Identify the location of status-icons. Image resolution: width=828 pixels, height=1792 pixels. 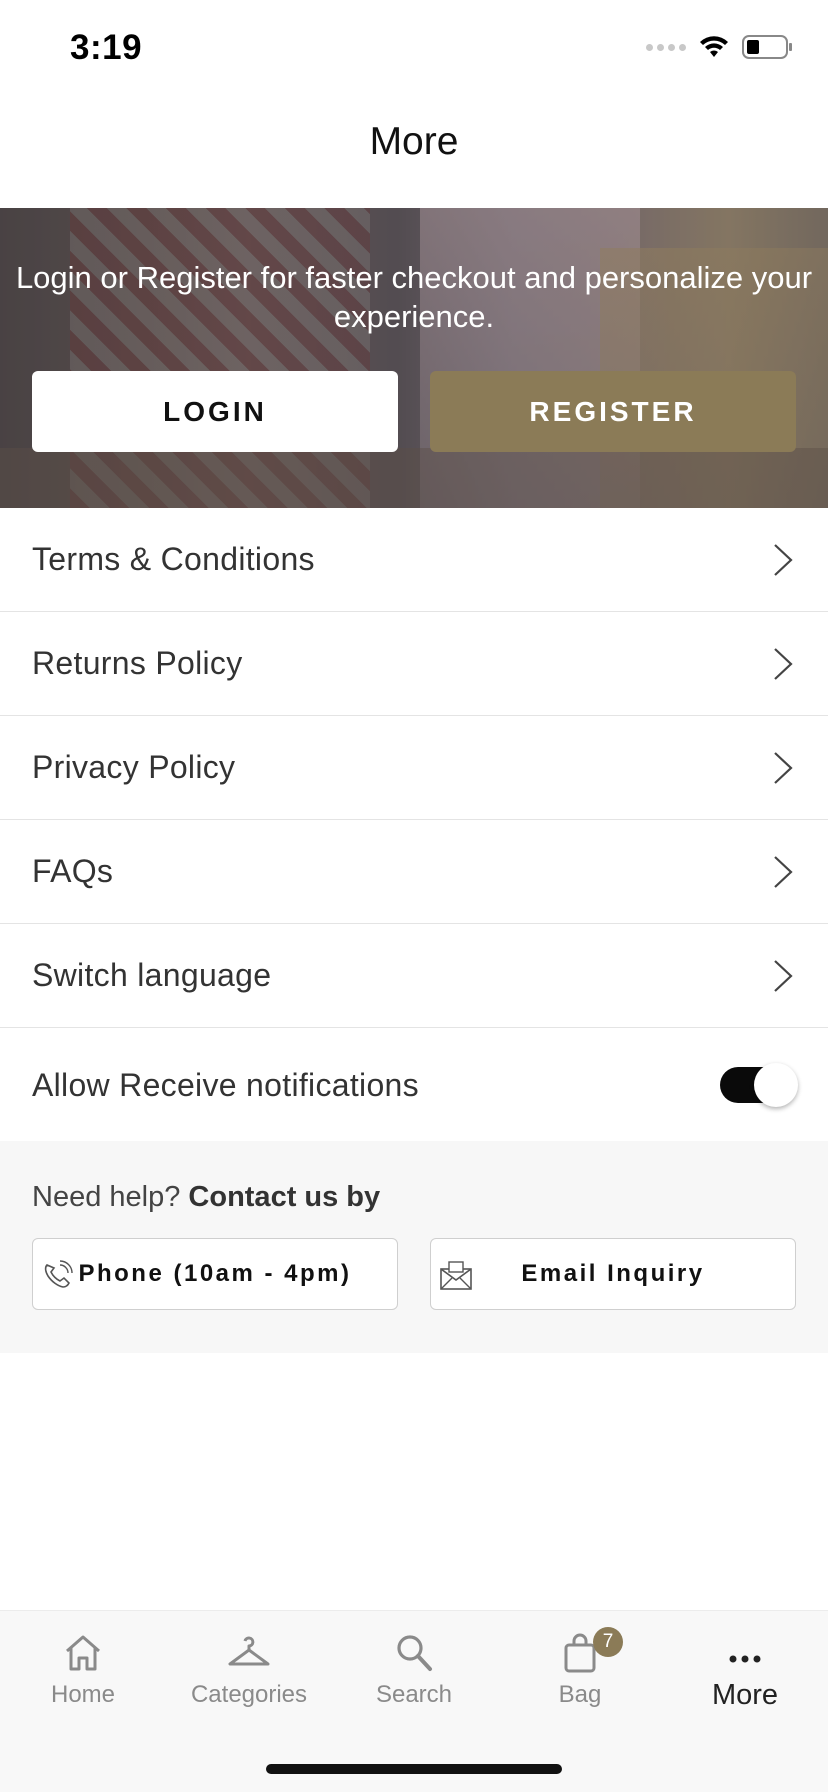
(720, 47).